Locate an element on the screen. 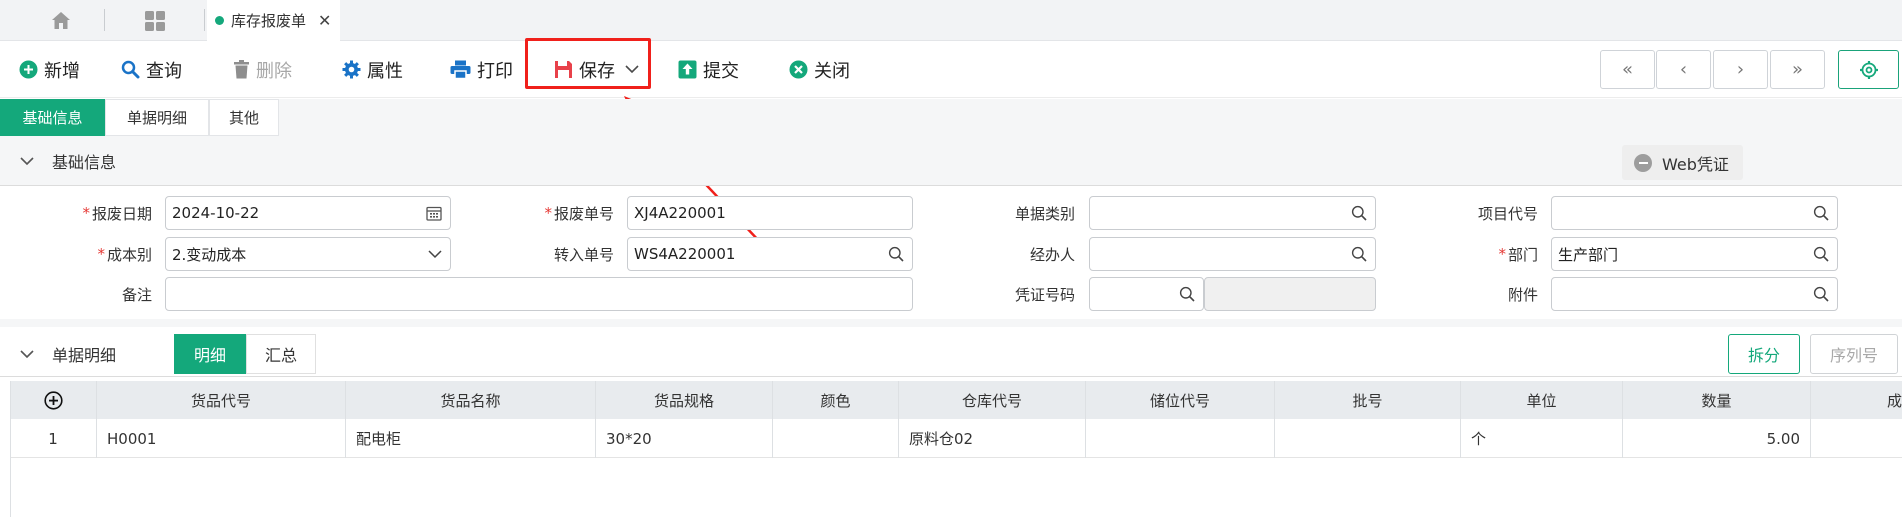 This screenshot has width=1902, height=517. summary-view-label: 汇总 is located at coordinates (280, 355).